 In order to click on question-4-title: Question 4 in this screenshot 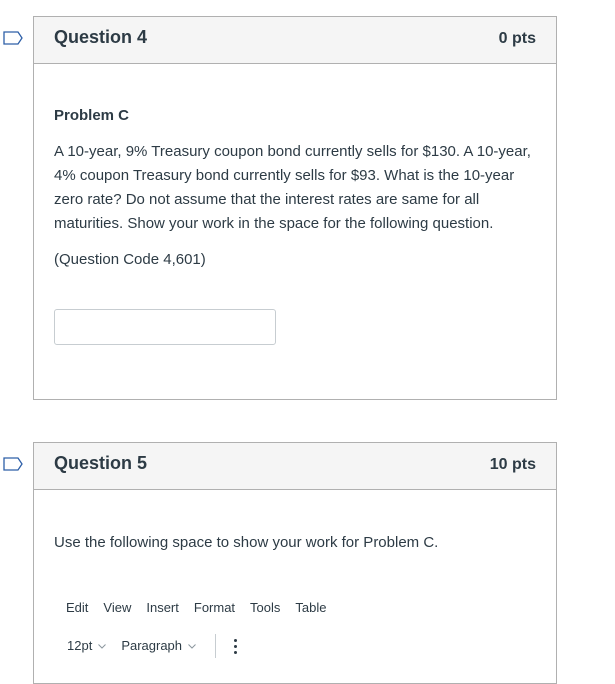, I will do `click(101, 37)`.